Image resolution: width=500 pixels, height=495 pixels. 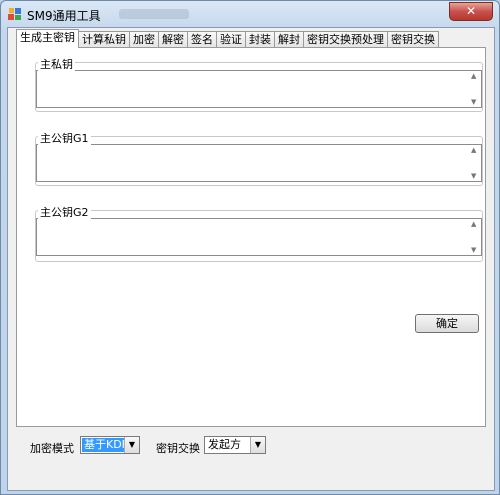 I want to click on tab-decrypt: 解密, so click(x=173, y=39).